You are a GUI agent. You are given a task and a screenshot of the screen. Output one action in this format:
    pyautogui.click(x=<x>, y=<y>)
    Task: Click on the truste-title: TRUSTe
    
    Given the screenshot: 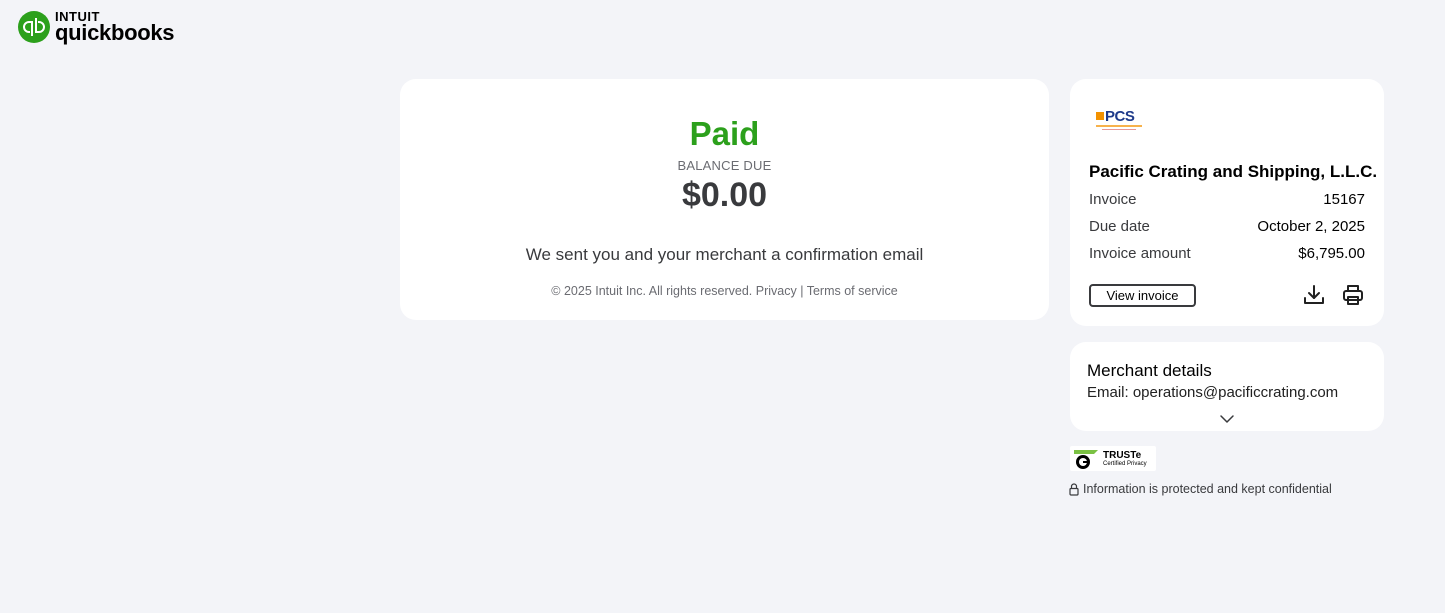 What is the action you would take?
    pyautogui.click(x=1122, y=455)
    